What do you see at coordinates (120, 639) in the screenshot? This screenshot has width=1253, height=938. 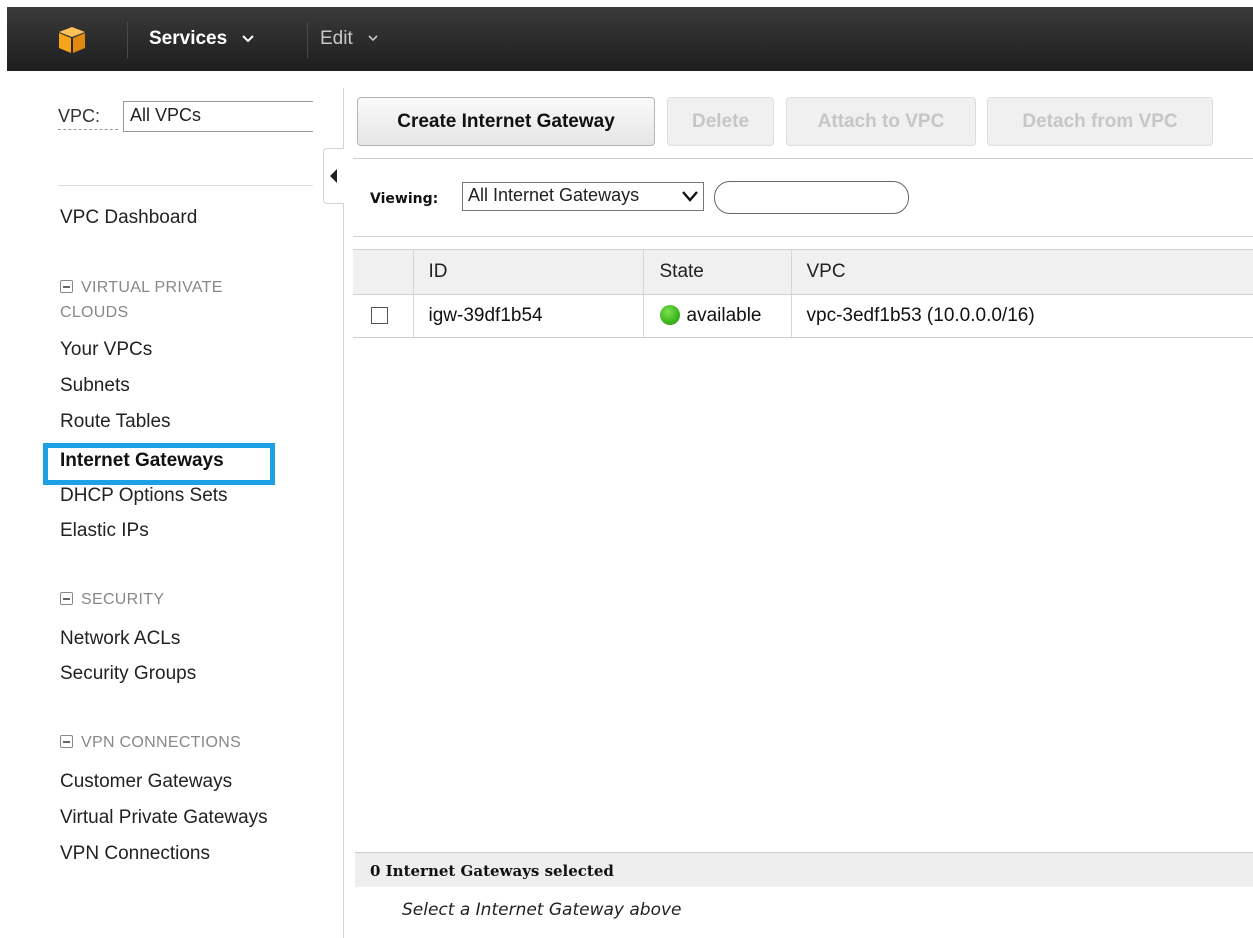 I see `sidebar-item-network-acls: Network ACLs` at bounding box center [120, 639].